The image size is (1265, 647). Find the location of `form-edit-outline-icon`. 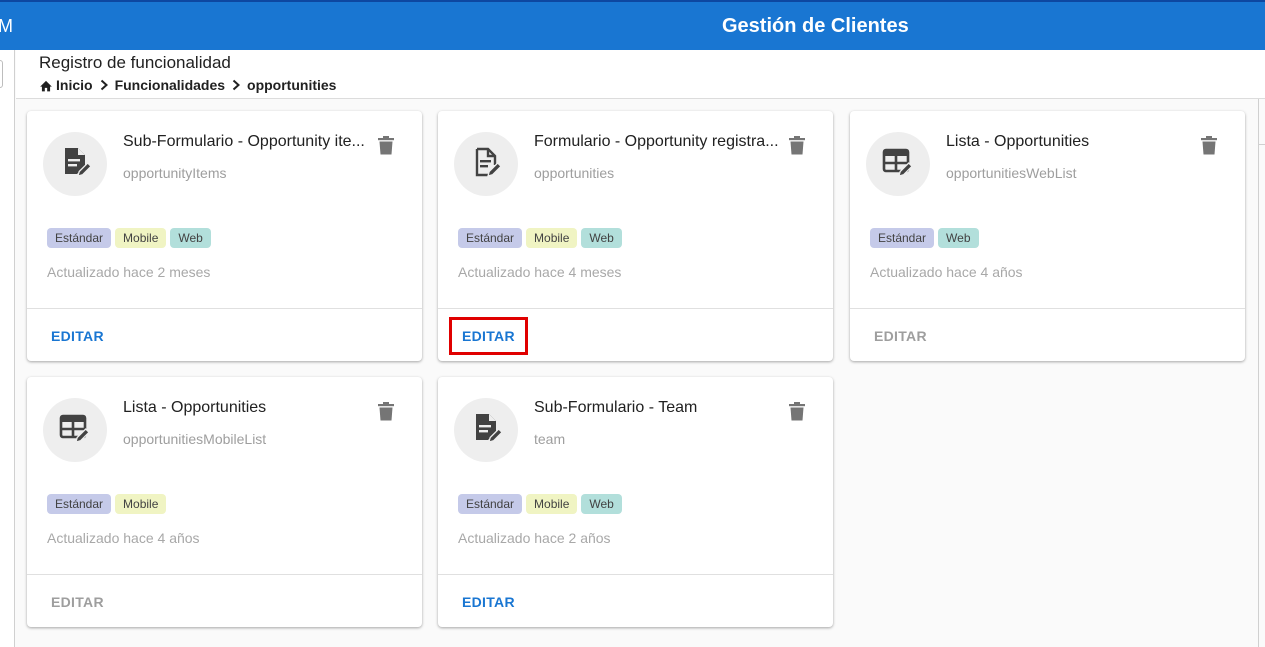

form-edit-outline-icon is located at coordinates (486, 164).